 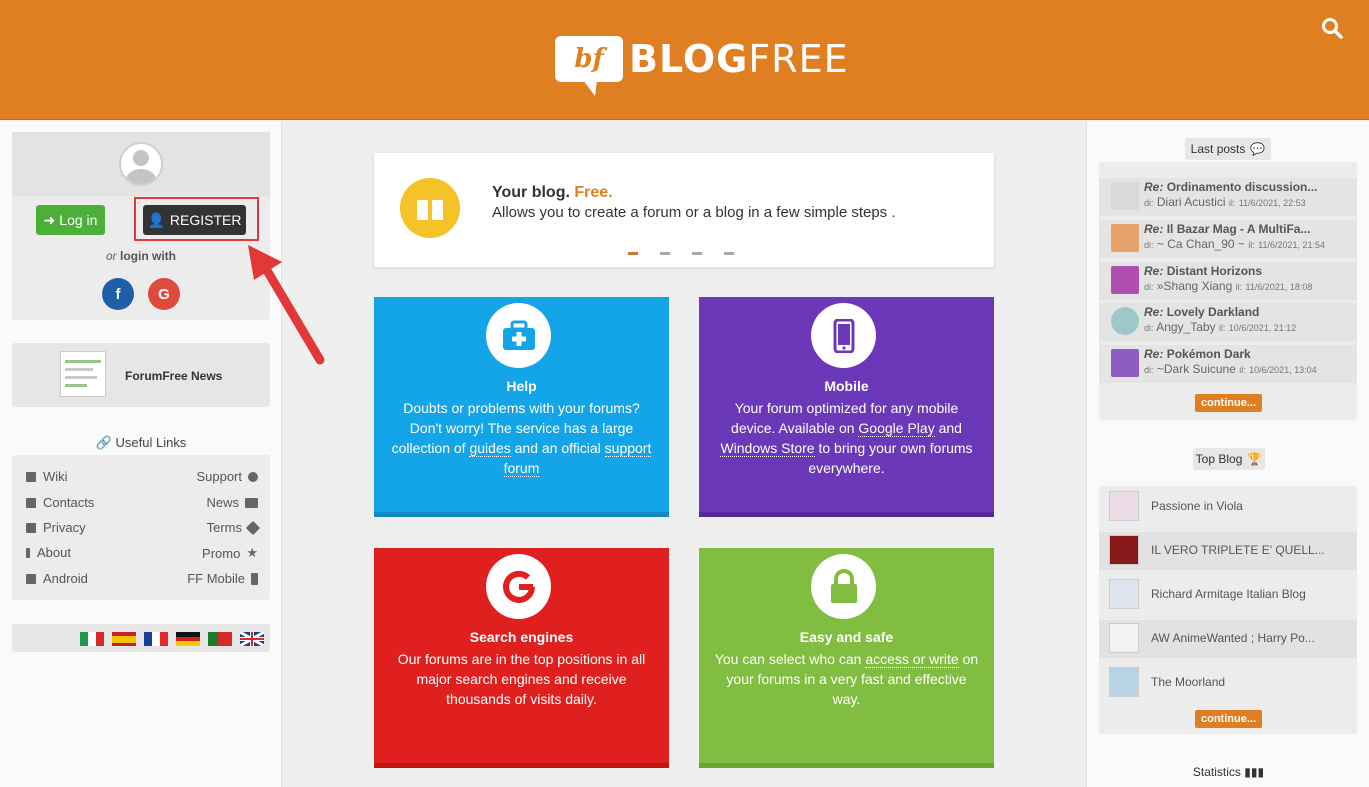 What do you see at coordinates (552, 192) in the screenshot?
I see `hero-title: Your blog. Free.` at bounding box center [552, 192].